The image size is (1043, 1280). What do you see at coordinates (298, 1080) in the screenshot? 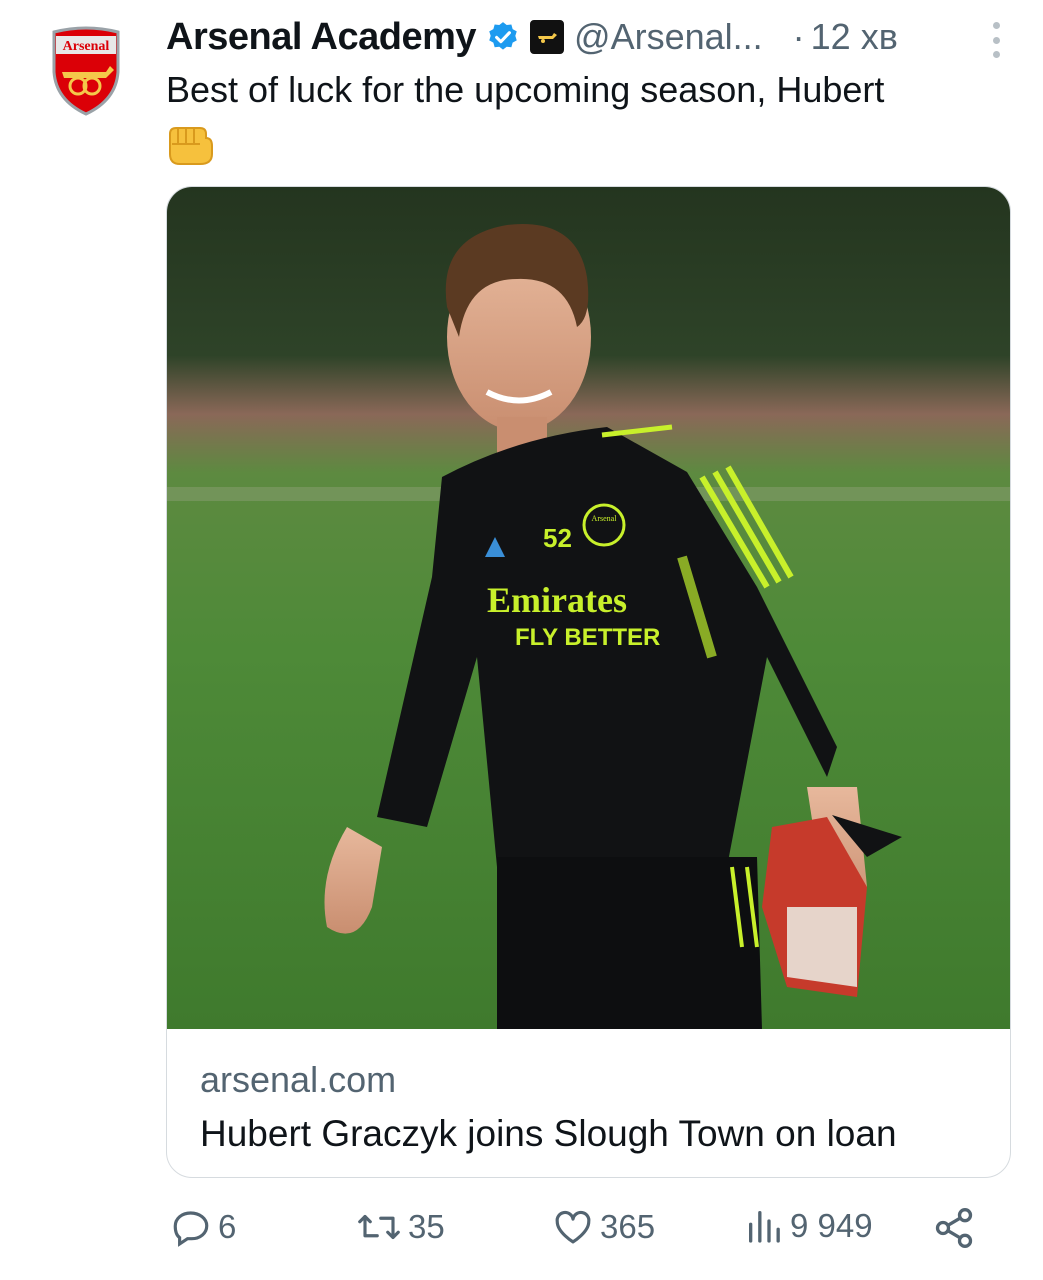
I see `card-domain: arsenal.com` at bounding box center [298, 1080].